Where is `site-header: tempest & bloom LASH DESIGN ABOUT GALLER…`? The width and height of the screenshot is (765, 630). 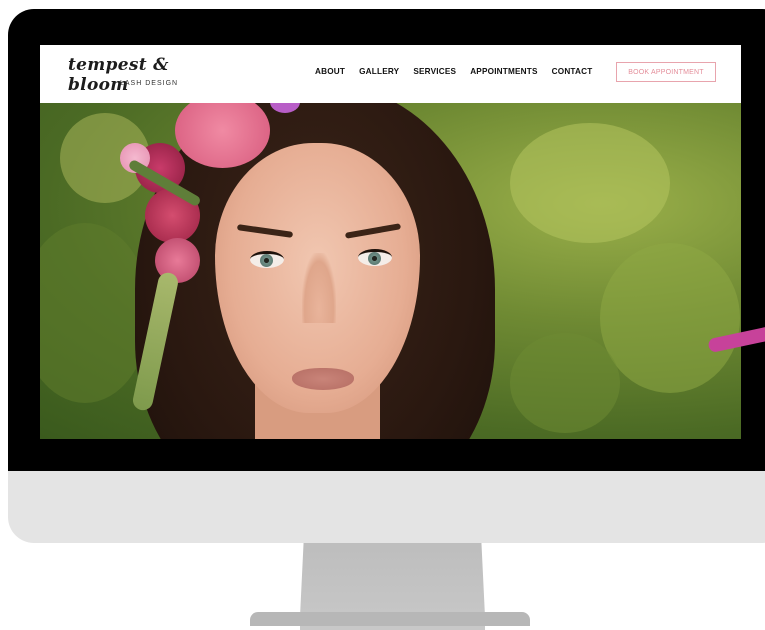 site-header: tempest & bloom LASH DESIGN ABOUT GALLER… is located at coordinates (390, 74).